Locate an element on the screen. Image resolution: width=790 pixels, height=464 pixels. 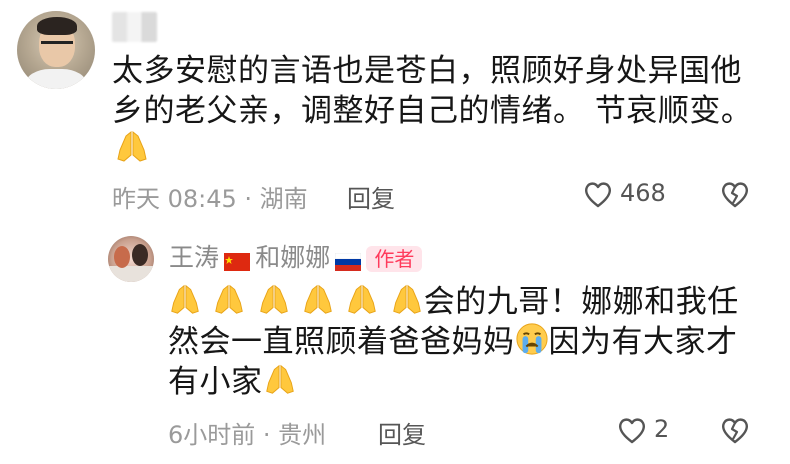
comment-line-2: 乡的老父亲，调整好自己的情绪。 节哀顺变。 is located at coordinates (432, 111).